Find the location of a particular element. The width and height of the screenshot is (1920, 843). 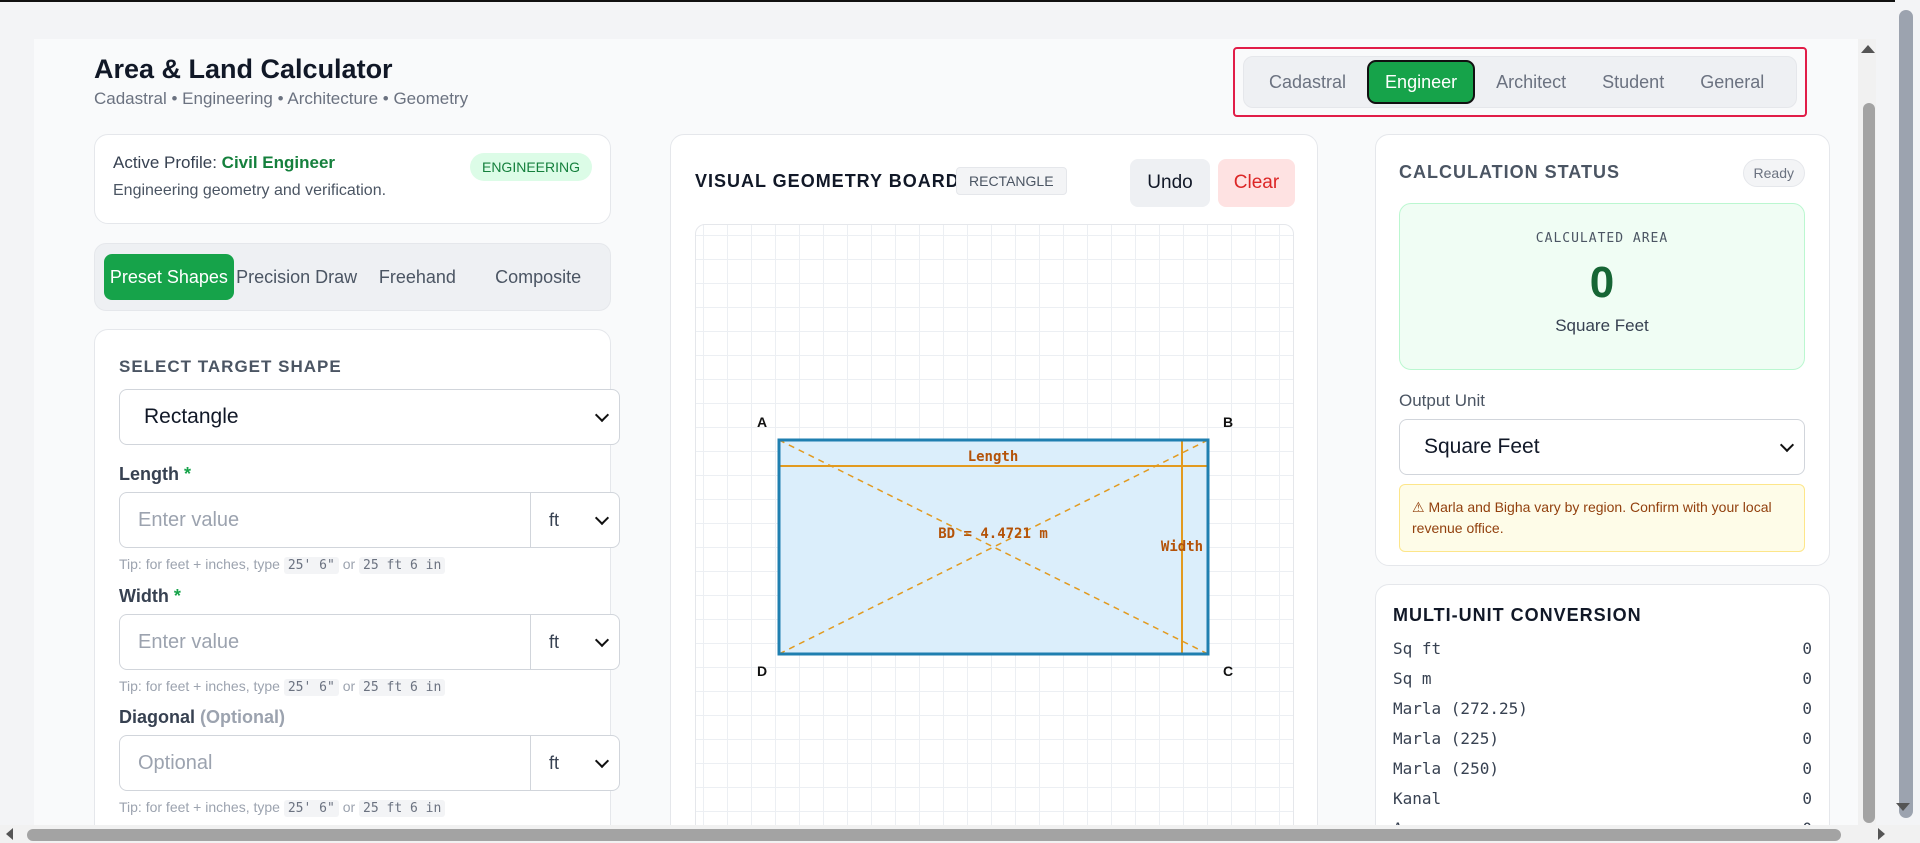

width-unit-select: ft is located at coordinates (575, 642).